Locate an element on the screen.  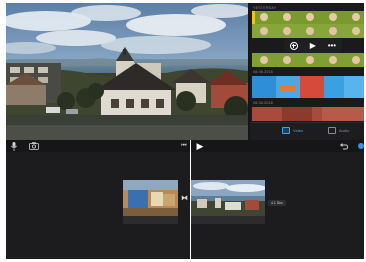
play-icon: ▶ is located at coordinates (313, 45).